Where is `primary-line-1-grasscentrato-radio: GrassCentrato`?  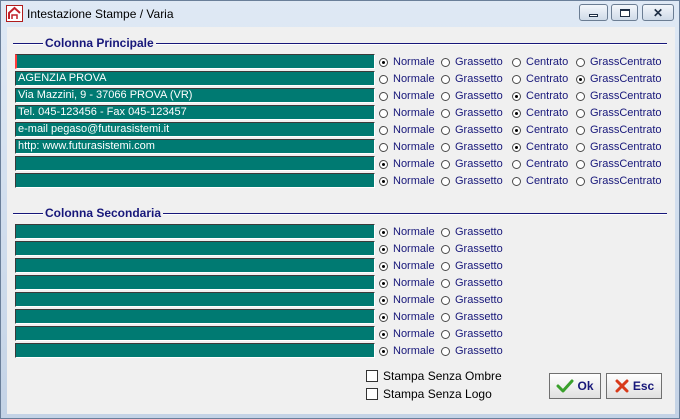
primary-line-1-grasscentrato-radio: GrassCentrato is located at coordinates (619, 62).